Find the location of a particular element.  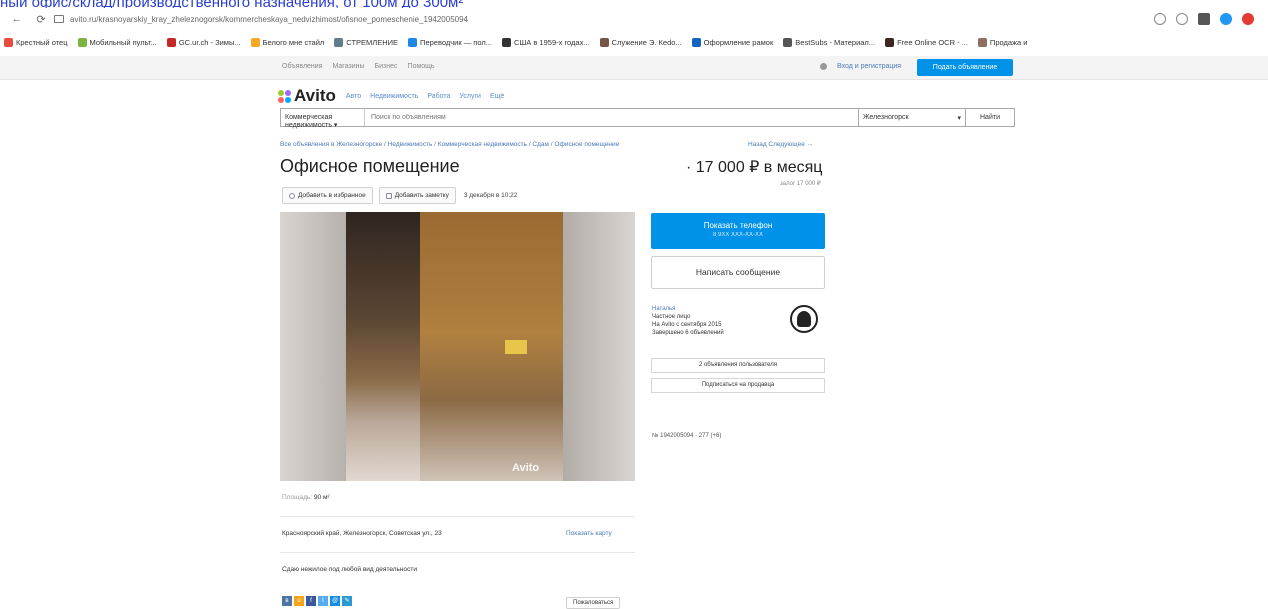

listing-price: · 17 000 ₽ в месяц is located at coordinates (754, 167).